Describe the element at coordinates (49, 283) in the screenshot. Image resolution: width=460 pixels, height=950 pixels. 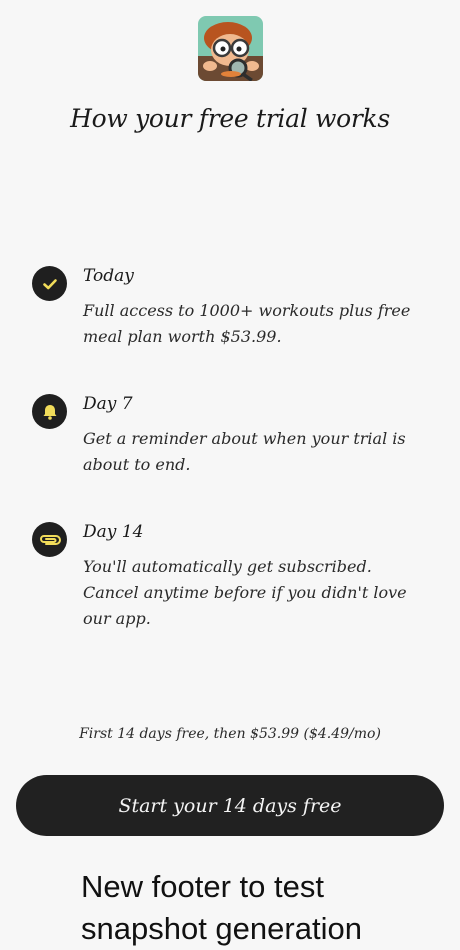
I see `check-icon` at that location.